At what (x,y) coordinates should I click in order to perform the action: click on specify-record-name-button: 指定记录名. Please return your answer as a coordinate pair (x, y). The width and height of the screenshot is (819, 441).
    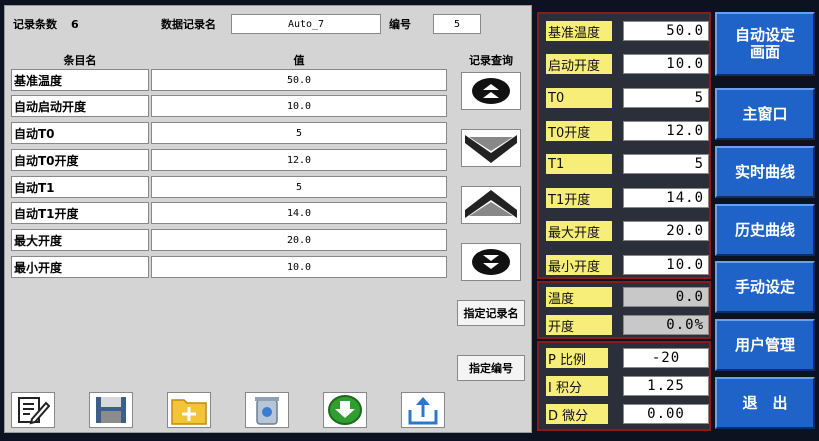
    Looking at the image, I should click on (491, 313).